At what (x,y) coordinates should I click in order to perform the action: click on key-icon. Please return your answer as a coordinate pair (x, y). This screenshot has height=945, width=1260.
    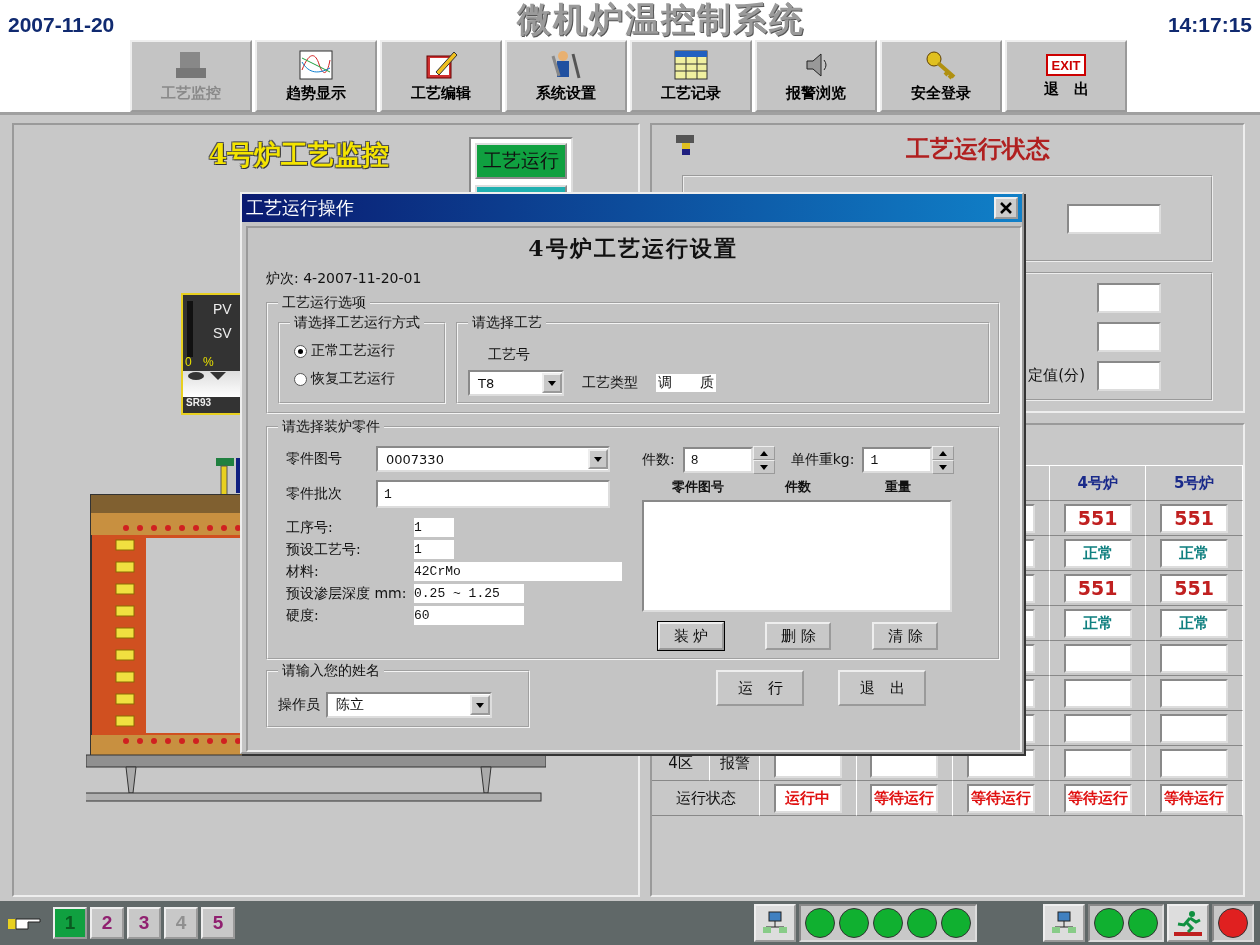
    Looking at the image, I should click on (941, 64).